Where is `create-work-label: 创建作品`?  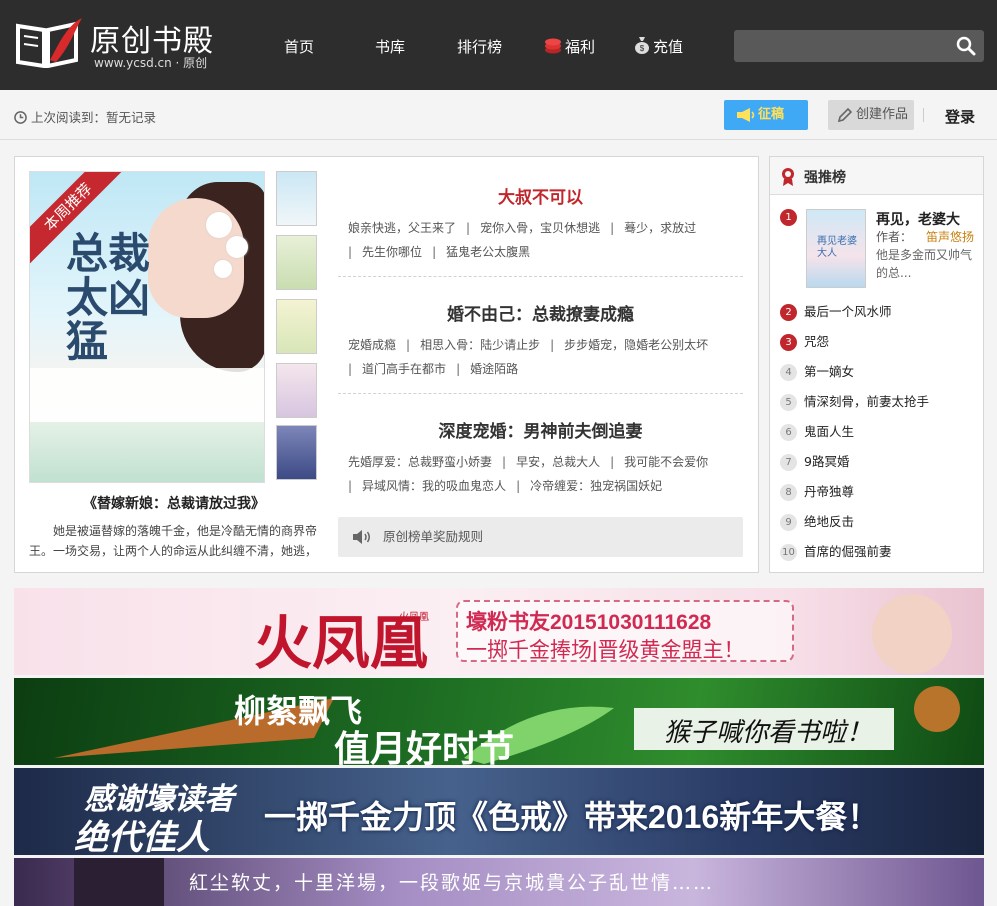 create-work-label: 创建作品 is located at coordinates (882, 114).